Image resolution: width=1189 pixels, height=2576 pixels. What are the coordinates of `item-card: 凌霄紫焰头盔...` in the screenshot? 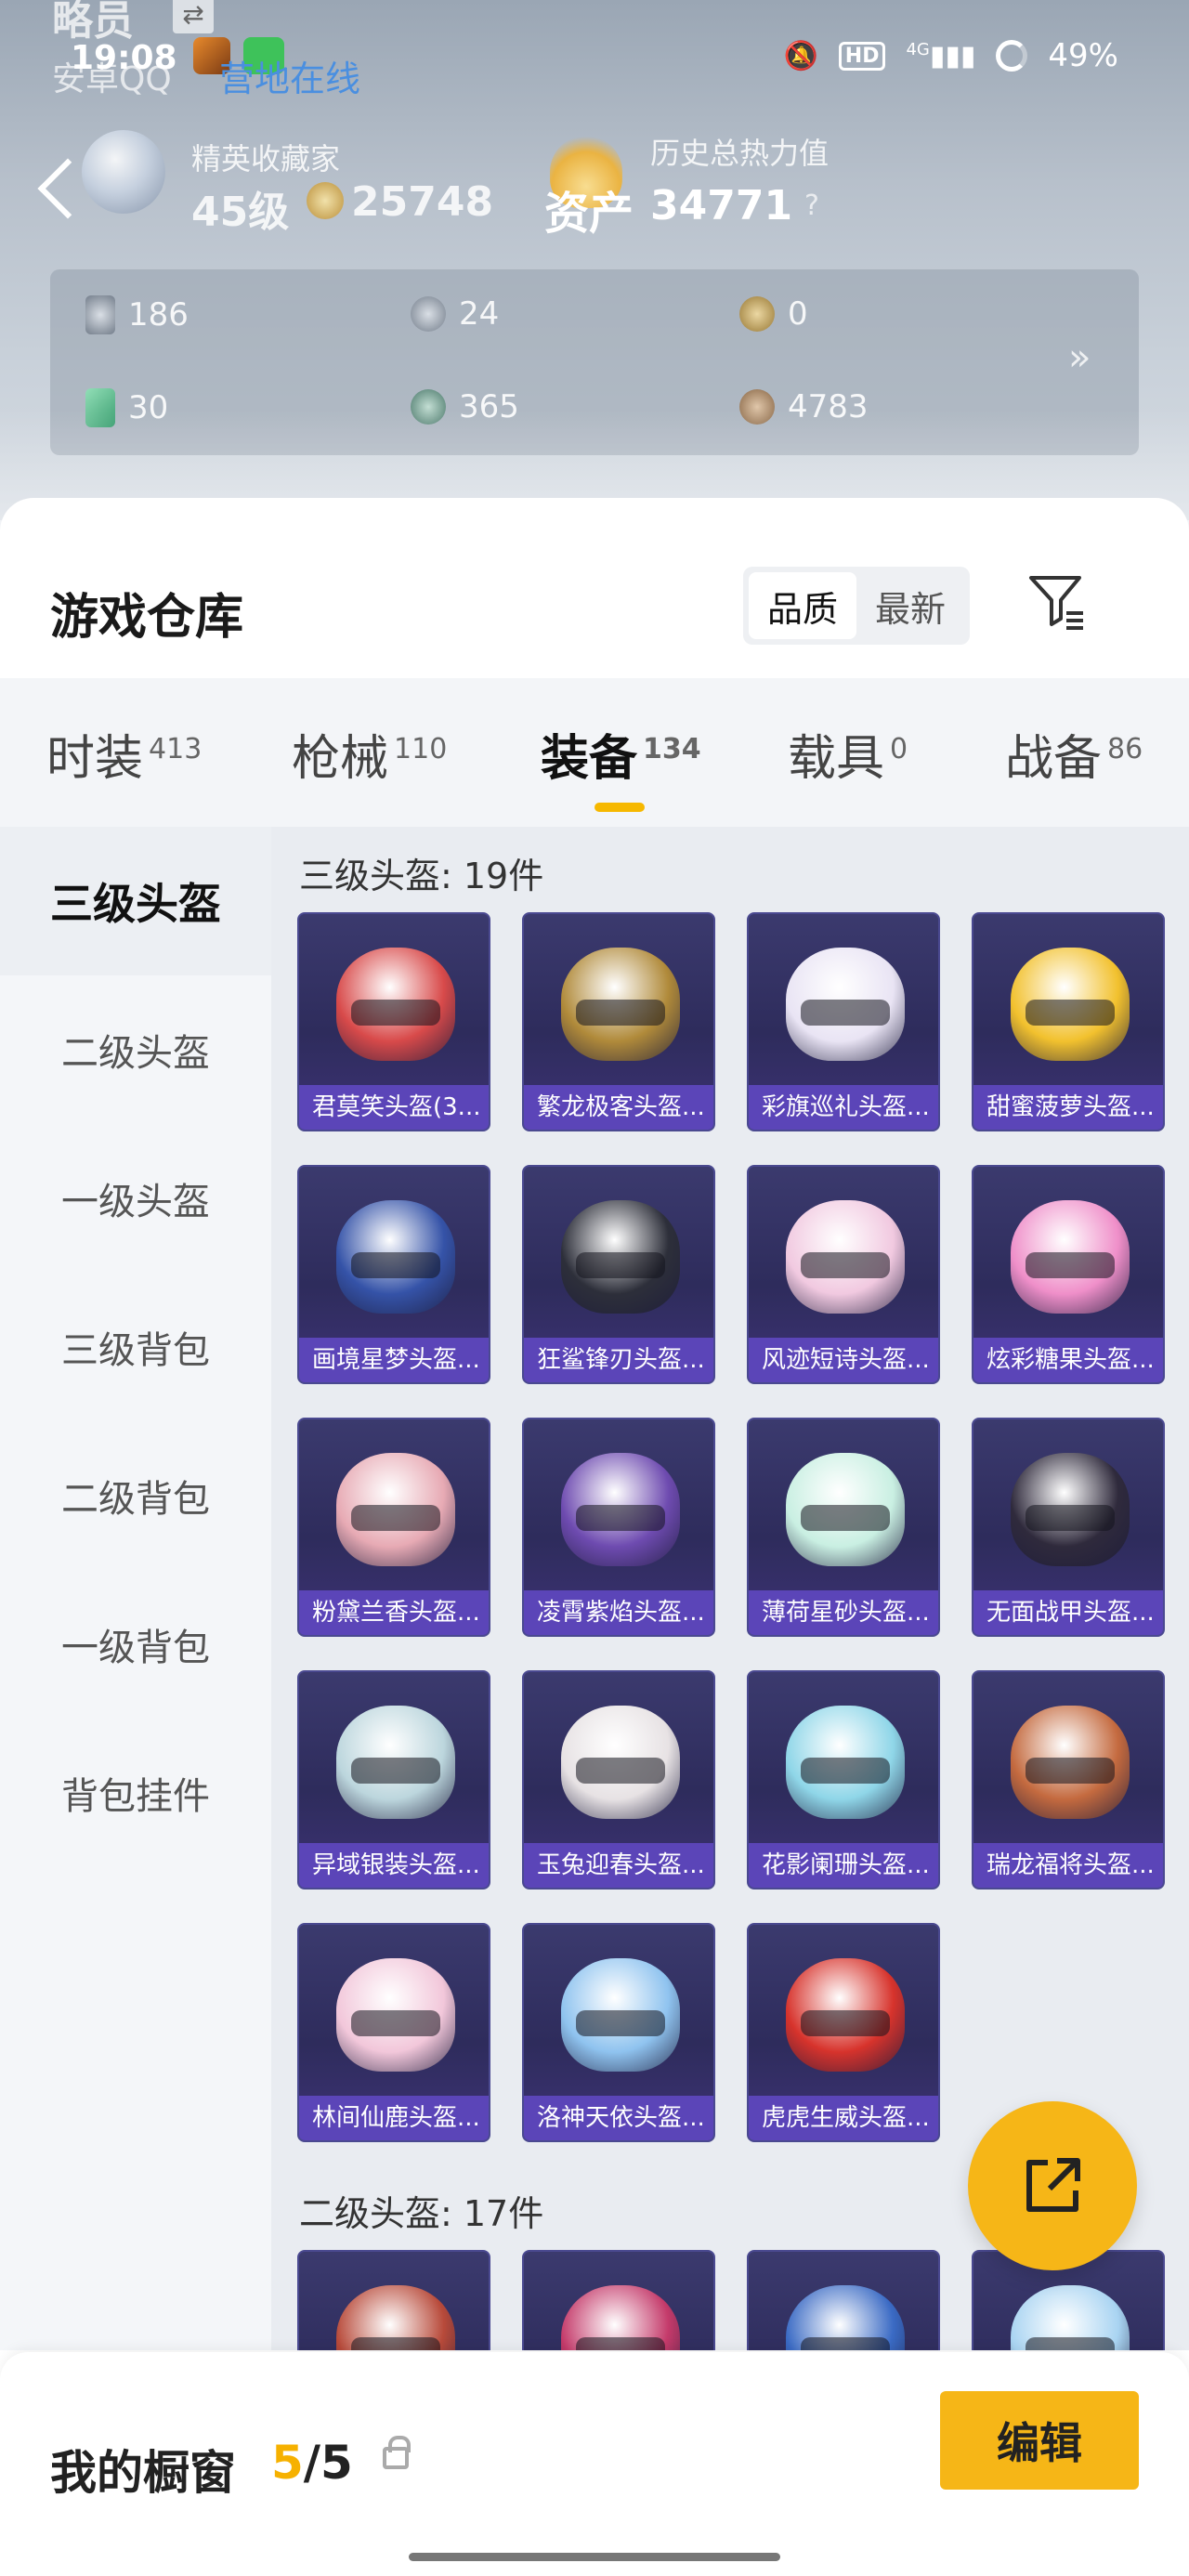 It's located at (618, 1528).